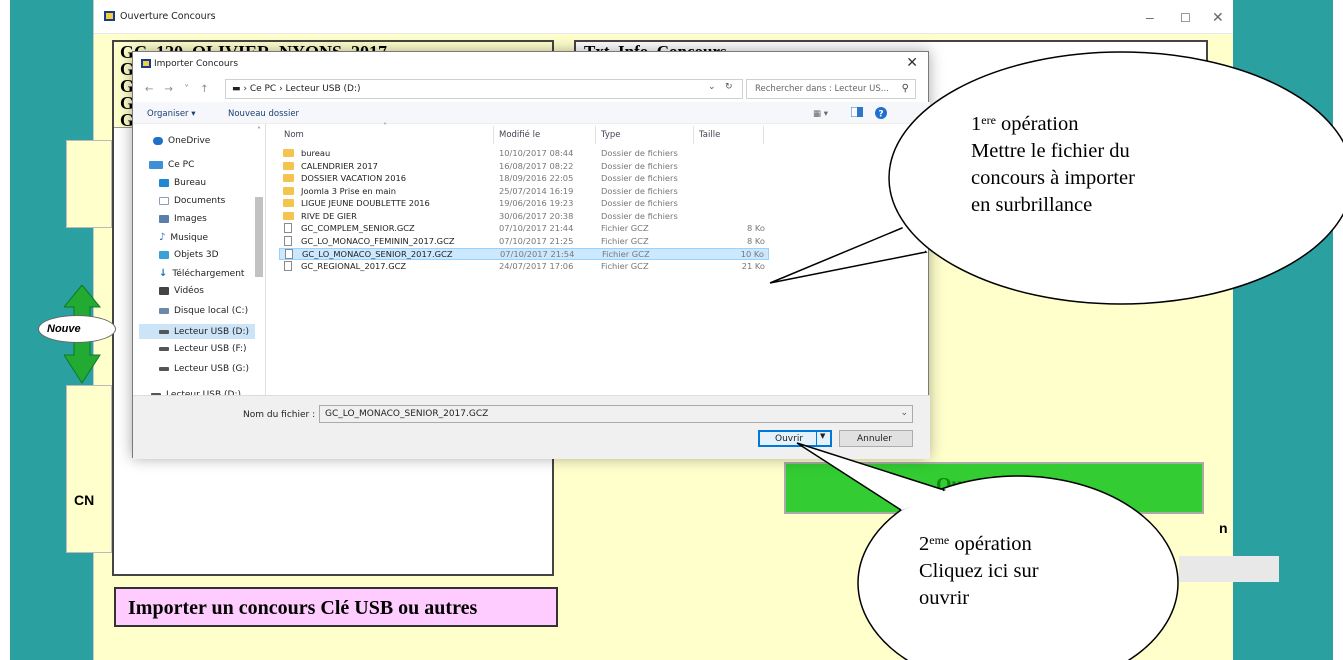 This screenshot has width=1343, height=660. Describe the element at coordinates (1050, 151) in the screenshot. I see `callout-1-line-1: Mettre le fichier du` at that location.